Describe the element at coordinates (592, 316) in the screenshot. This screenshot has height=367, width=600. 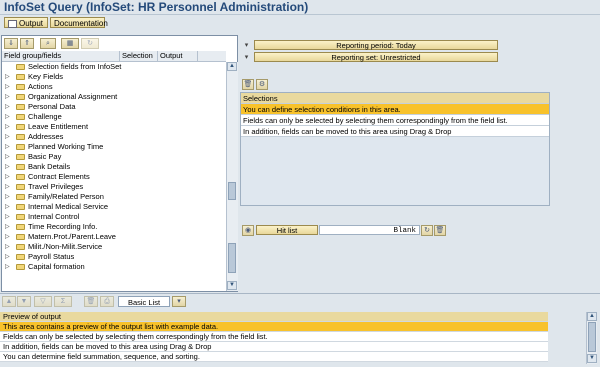
I see `preview-scroll-up-icon: ▲` at that location.